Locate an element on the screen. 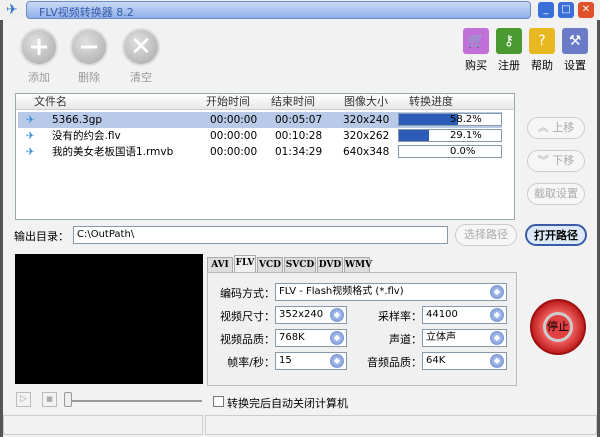 The image size is (600, 437). codec-value: FLV - Flash视频格式 (*.flv) is located at coordinates (341, 291).